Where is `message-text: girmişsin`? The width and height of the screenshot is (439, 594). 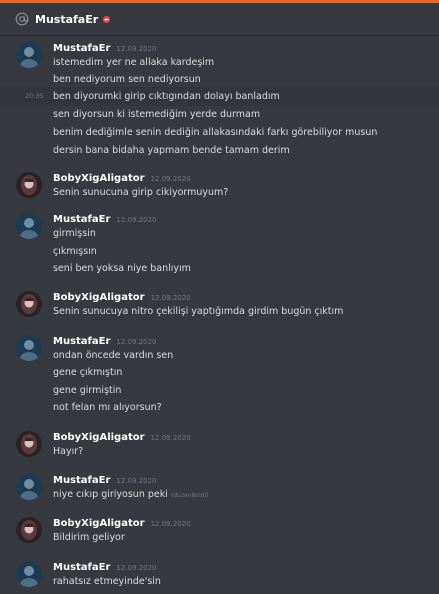
message-text: girmişsin is located at coordinates (74, 233).